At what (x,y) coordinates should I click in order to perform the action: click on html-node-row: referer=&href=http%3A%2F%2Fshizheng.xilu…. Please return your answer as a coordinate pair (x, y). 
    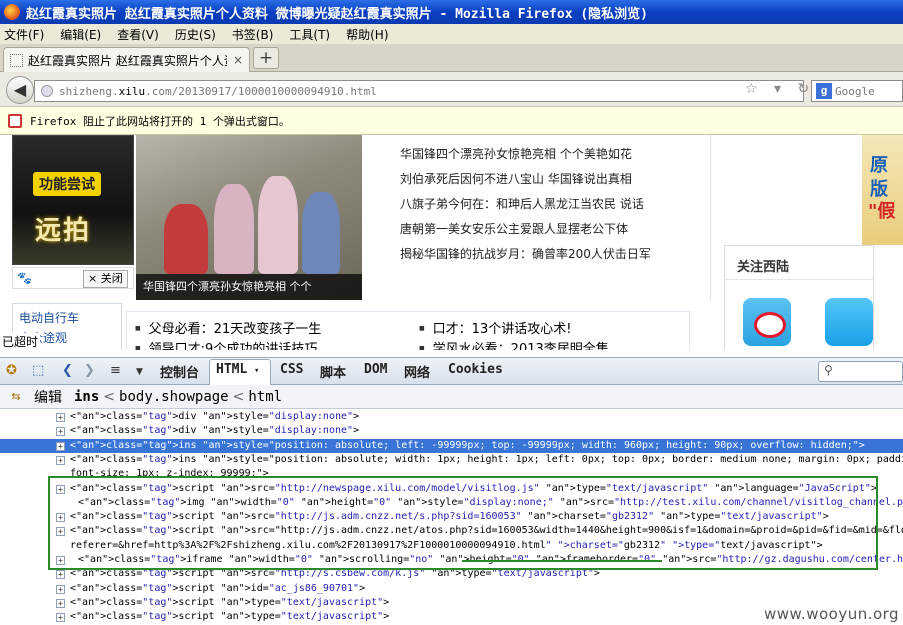
    Looking at the image, I should click on (451, 546).